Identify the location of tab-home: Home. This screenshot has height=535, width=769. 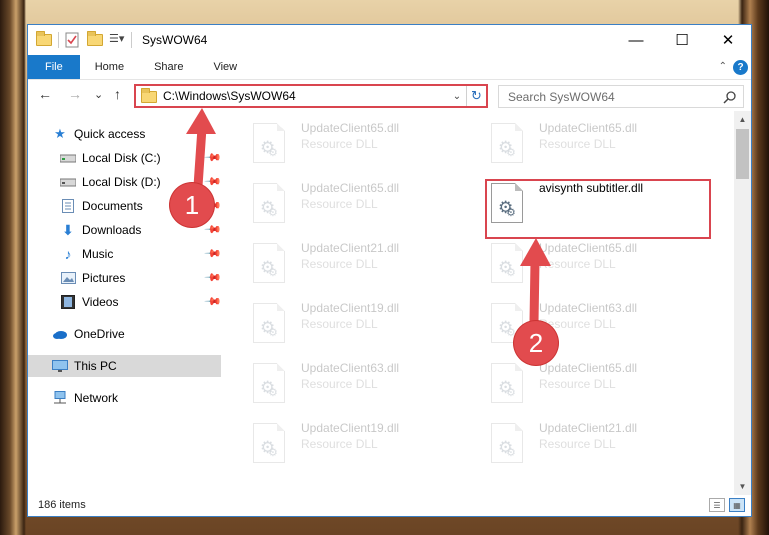
(109, 67).